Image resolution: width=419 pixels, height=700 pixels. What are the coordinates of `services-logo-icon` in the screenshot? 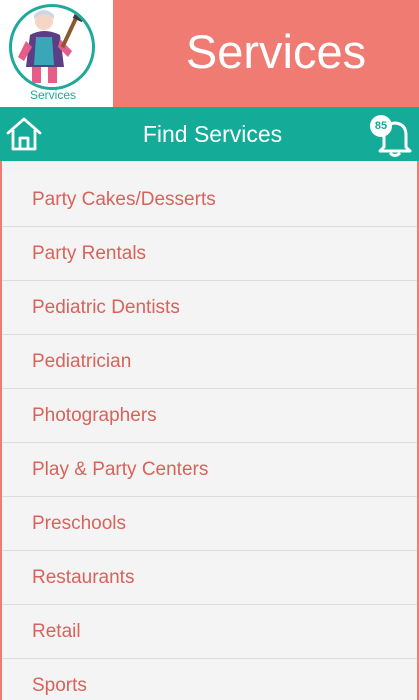 It's located at (52, 47).